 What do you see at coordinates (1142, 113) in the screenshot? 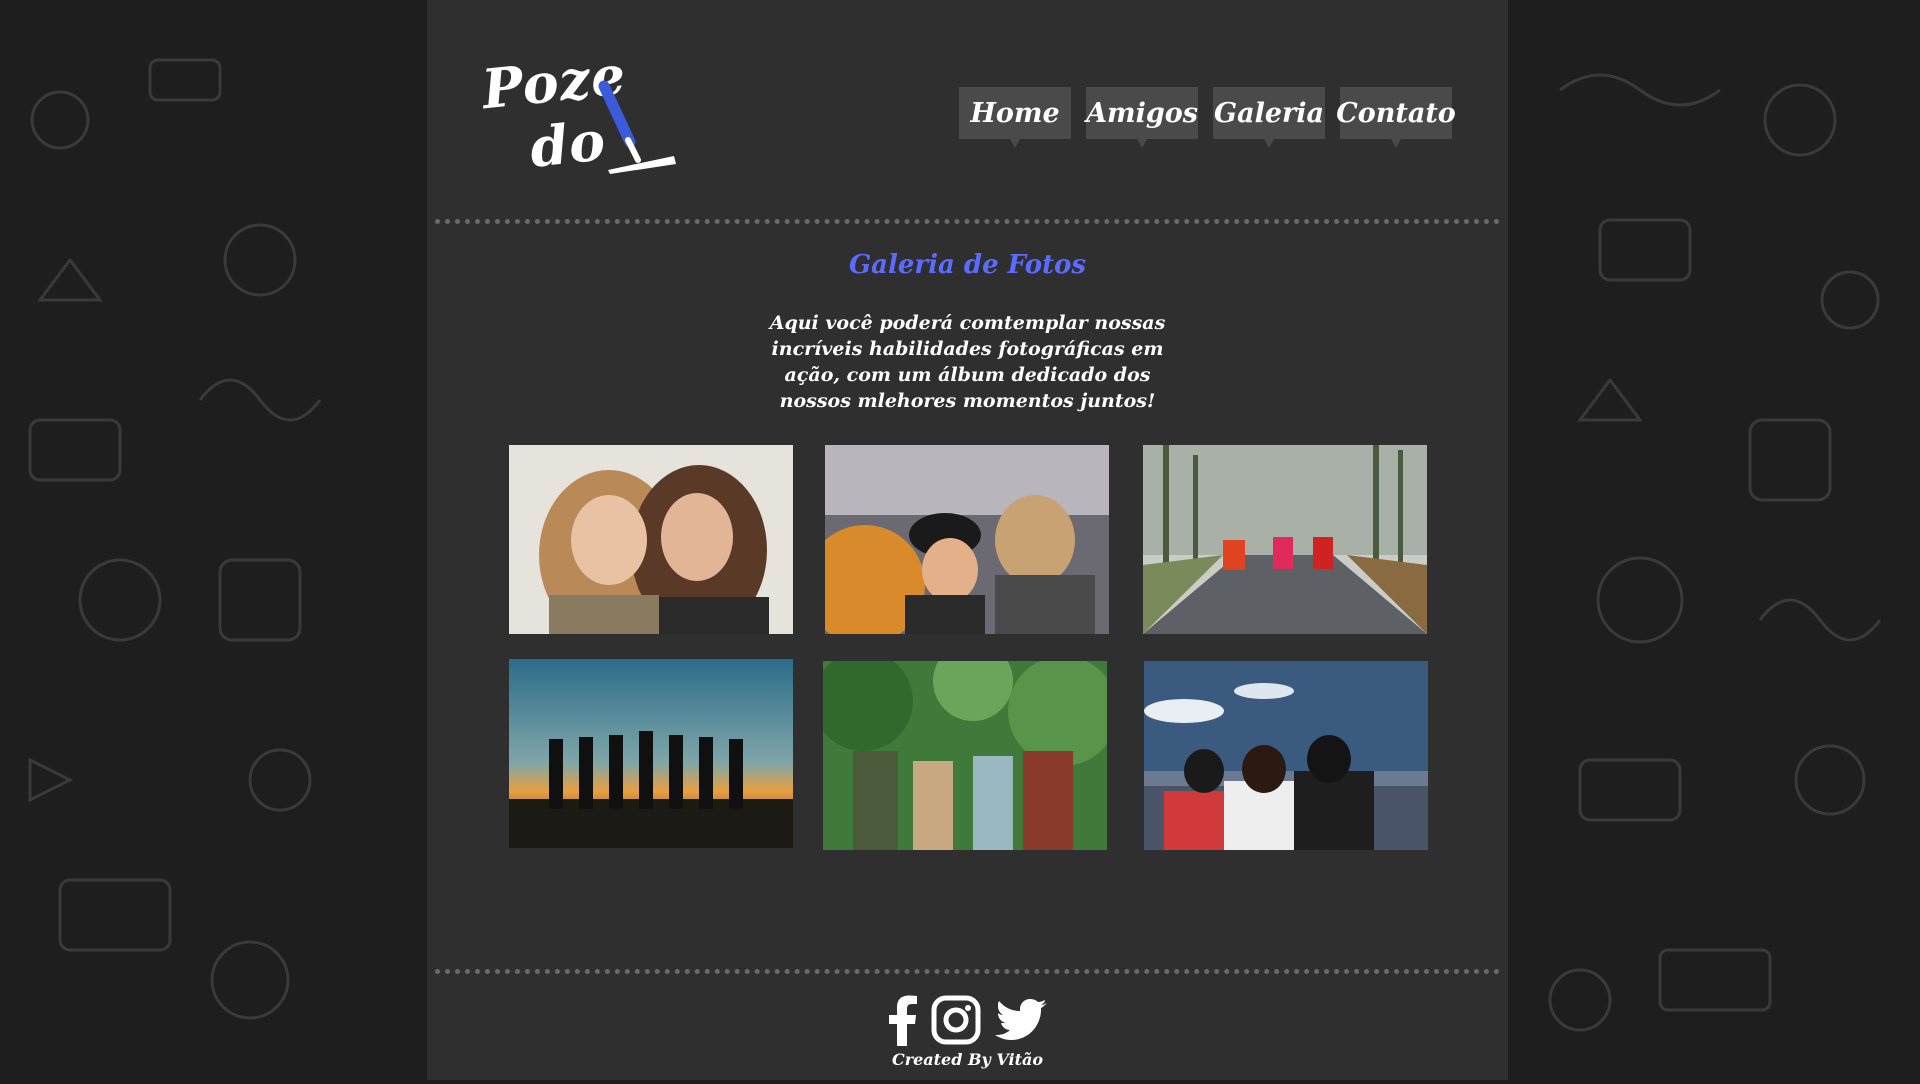
I see `nav-amigos: Amigos` at bounding box center [1142, 113].